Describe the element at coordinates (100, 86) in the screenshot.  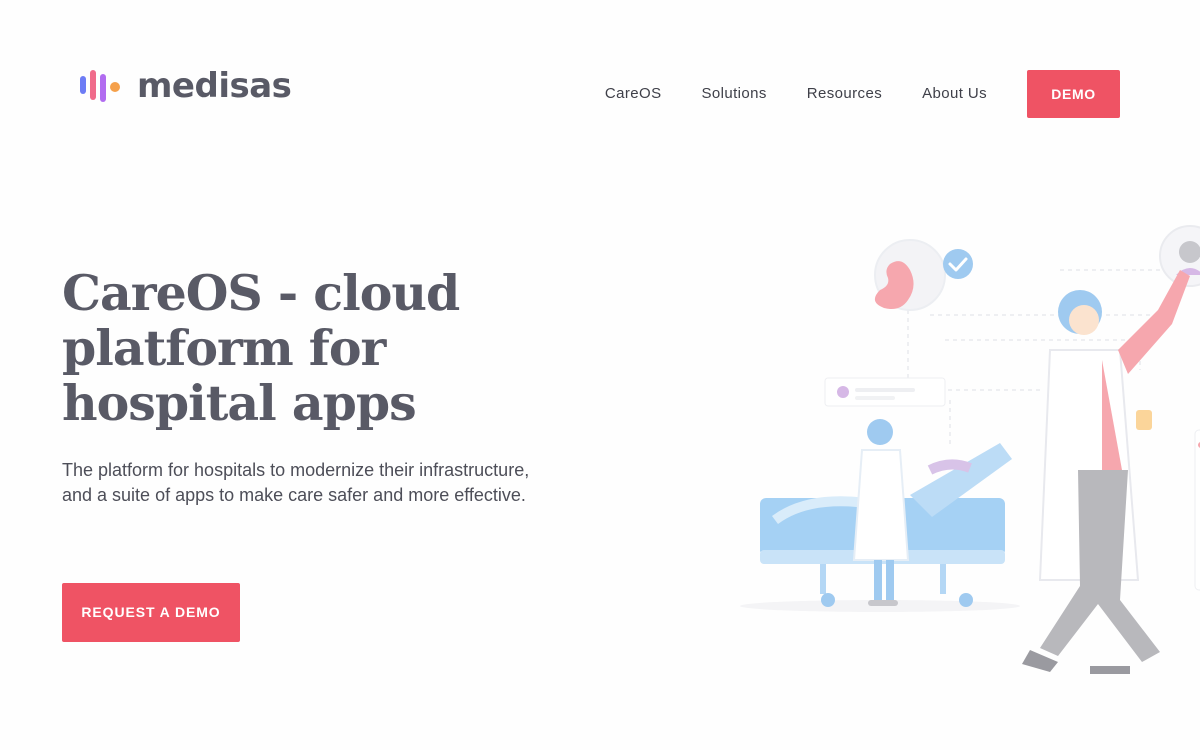
I see `medisas-logo-icon` at that location.